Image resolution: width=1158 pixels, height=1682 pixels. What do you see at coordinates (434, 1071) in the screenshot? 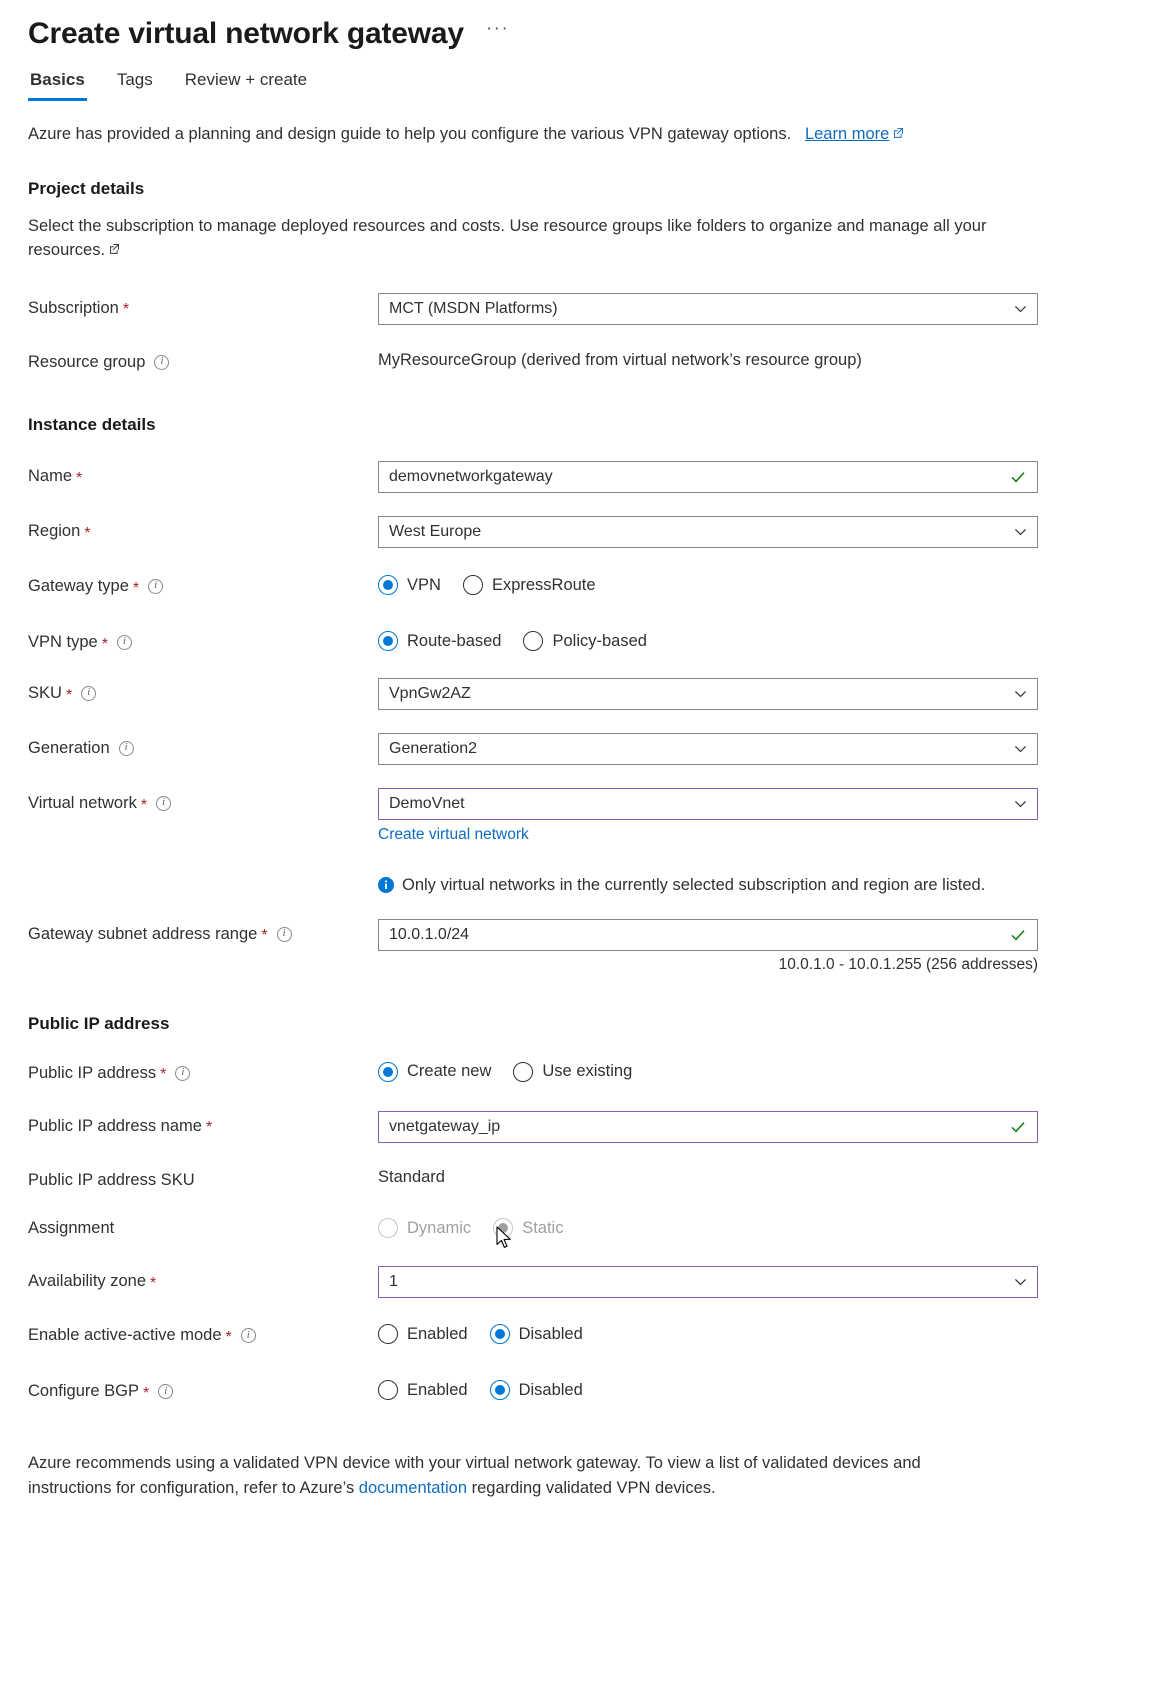
I see `public-ip-option-create-new: Create new` at bounding box center [434, 1071].